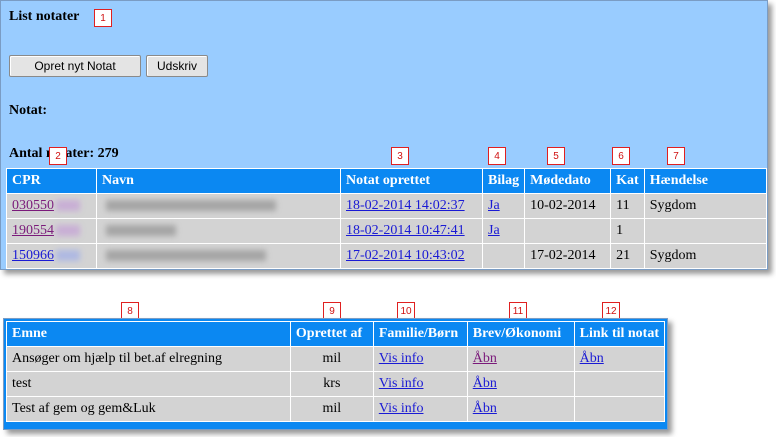 The height and width of the screenshot is (437, 776). What do you see at coordinates (148, 384) in the screenshot?
I see `subject-cell: test` at bounding box center [148, 384].